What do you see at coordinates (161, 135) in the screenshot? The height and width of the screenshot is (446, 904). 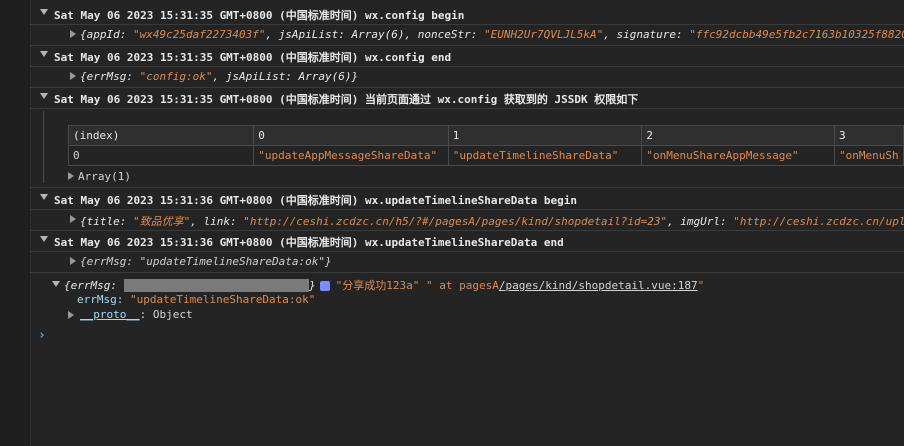 I see `table-header: (index)` at bounding box center [161, 135].